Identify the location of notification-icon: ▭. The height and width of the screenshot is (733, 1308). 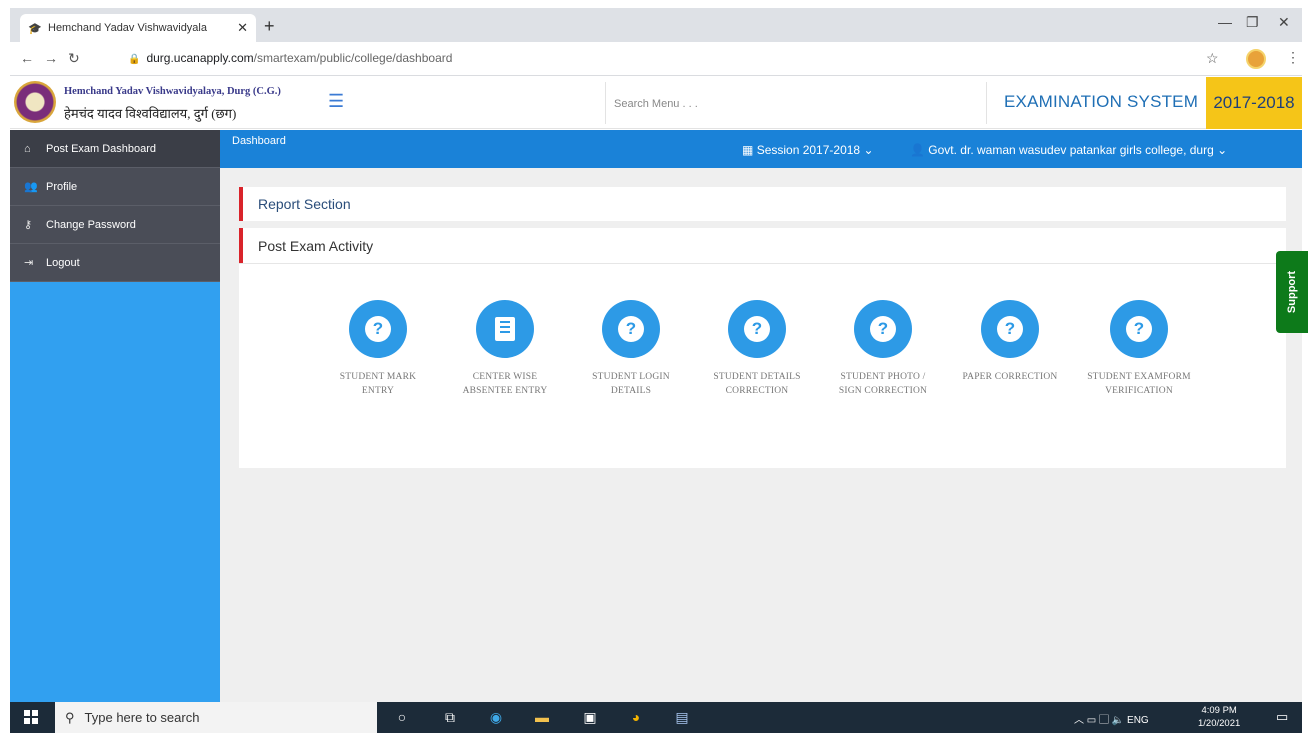
(1282, 717).